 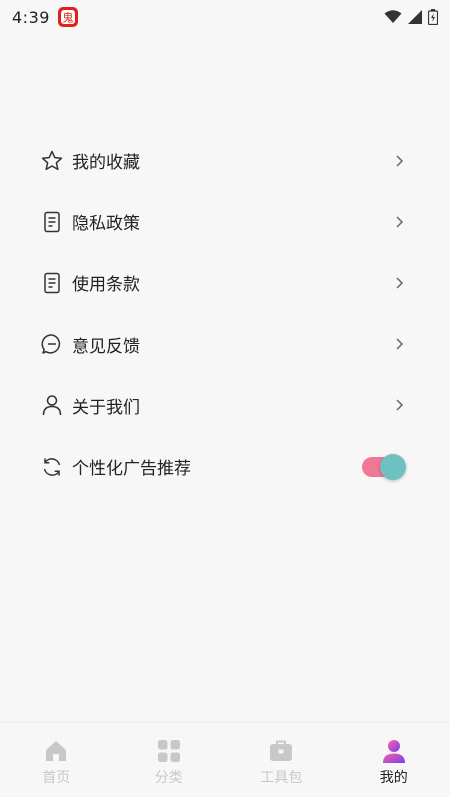 What do you see at coordinates (53, 467) in the screenshot?
I see `refresh-icon` at bounding box center [53, 467].